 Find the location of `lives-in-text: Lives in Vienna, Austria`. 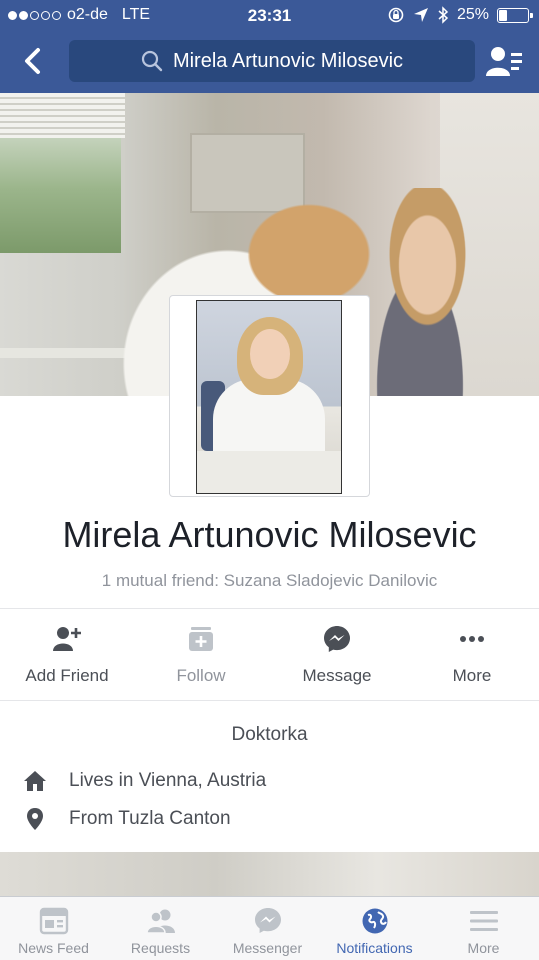

lives-in-text: Lives in Vienna, Austria is located at coordinates (167, 781).